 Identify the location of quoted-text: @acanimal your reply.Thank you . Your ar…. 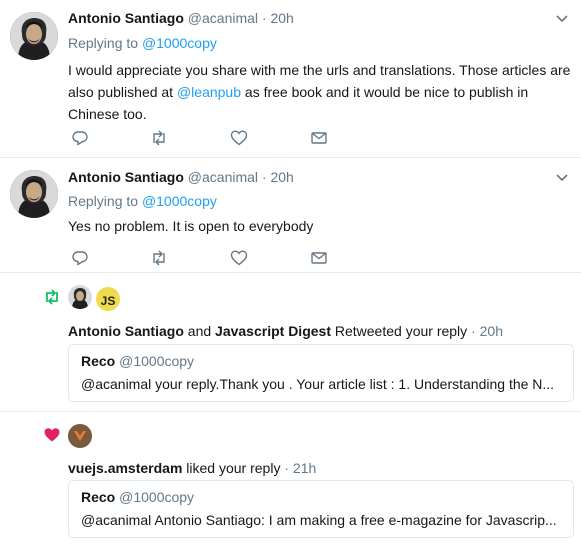
(318, 384).